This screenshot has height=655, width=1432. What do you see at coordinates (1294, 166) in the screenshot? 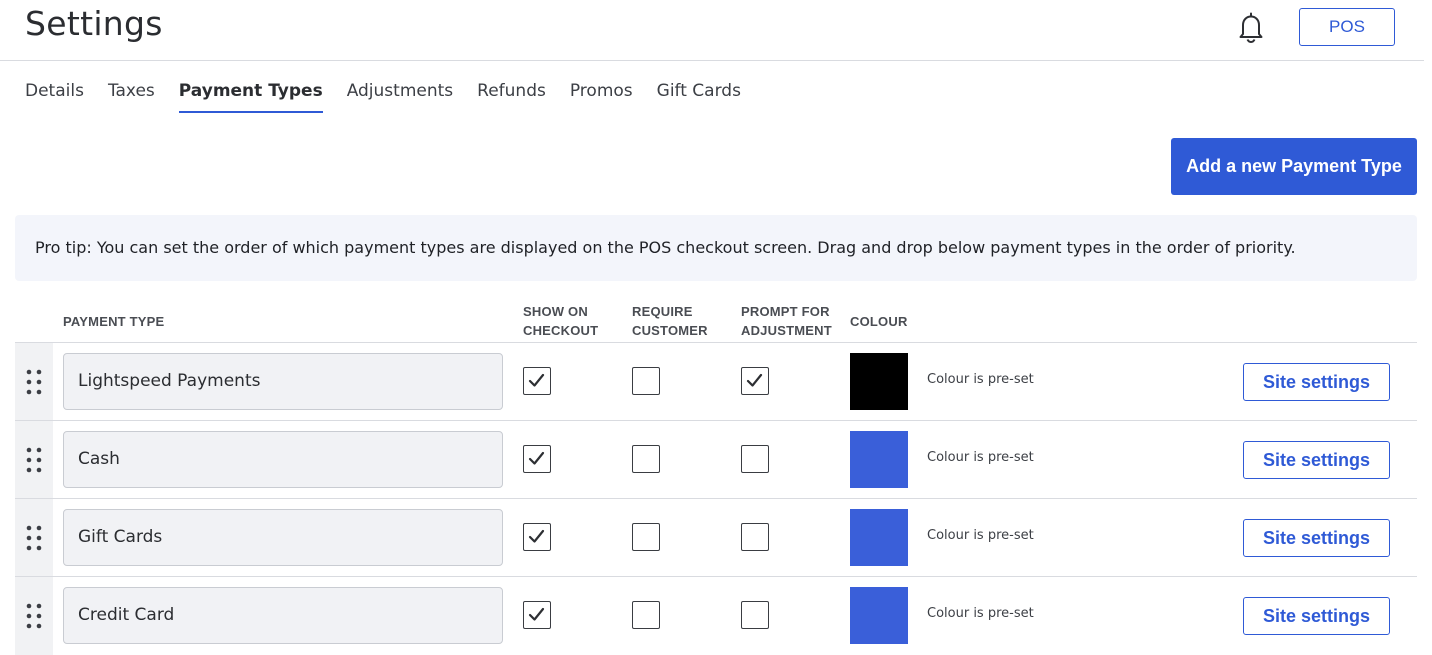
I see `add-payment-type-button: Add a new Payment Type` at bounding box center [1294, 166].